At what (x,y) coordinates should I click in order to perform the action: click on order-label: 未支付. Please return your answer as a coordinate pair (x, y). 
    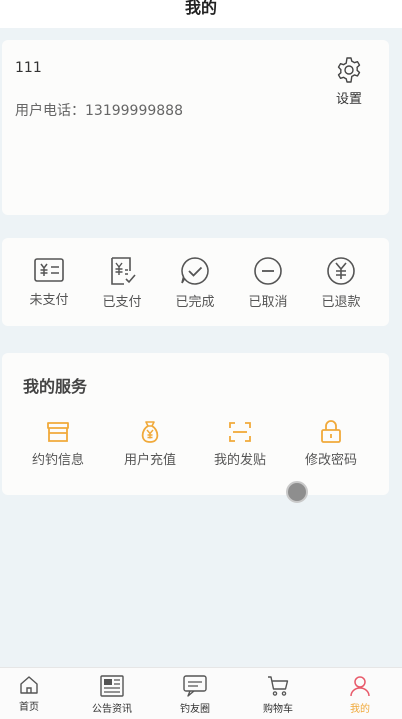
    Looking at the image, I should click on (49, 300).